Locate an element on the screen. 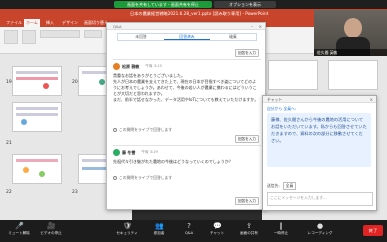  pause-share-button: ‖ 一時停止 is located at coordinates (281, 229).